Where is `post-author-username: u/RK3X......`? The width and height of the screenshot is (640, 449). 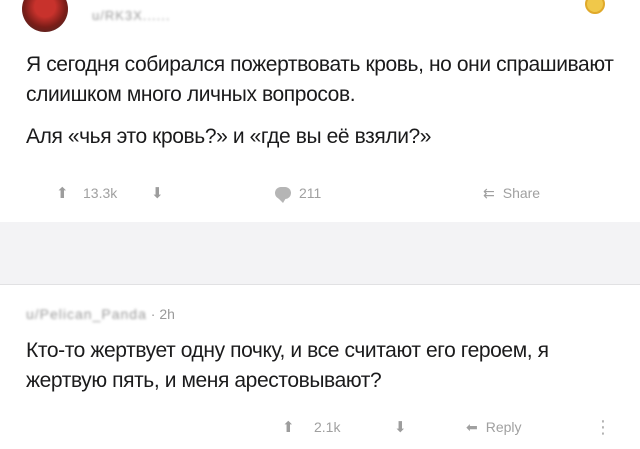 post-author-username: u/RK3X...... is located at coordinates (131, 15).